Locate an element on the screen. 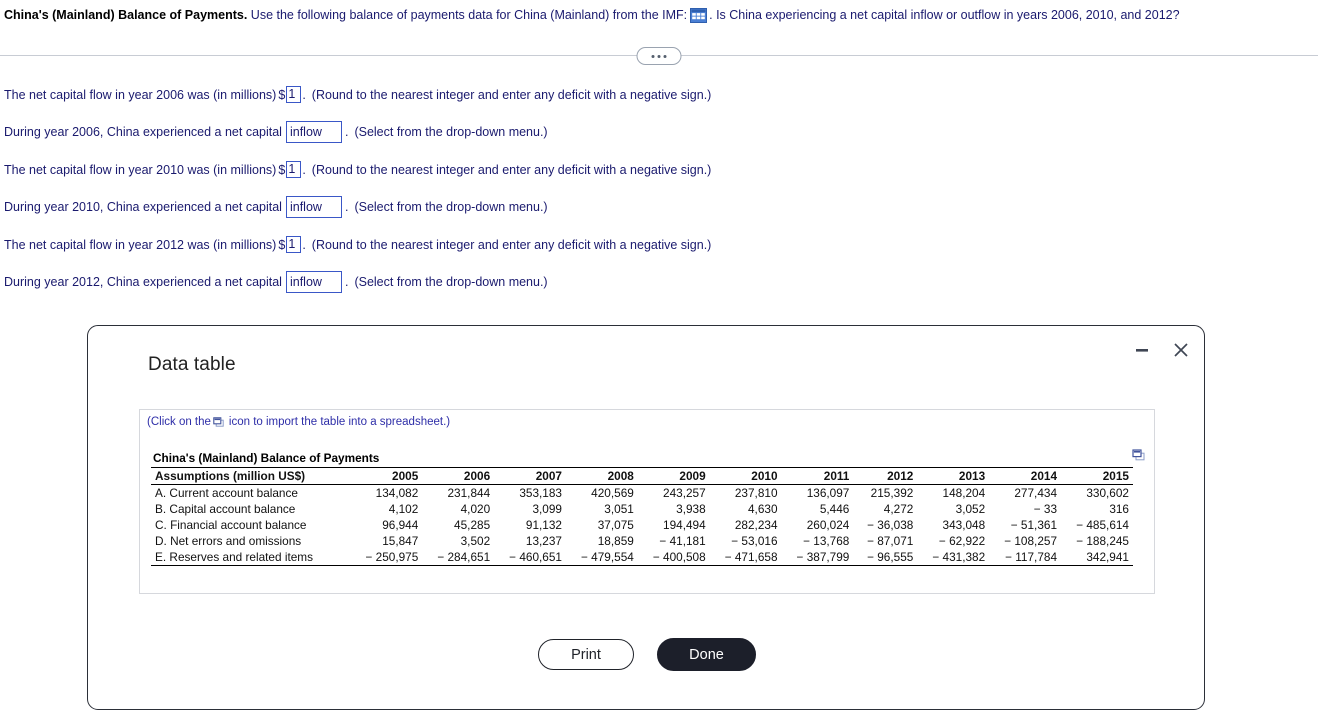  cell: 3,051 is located at coordinates (619, 509).